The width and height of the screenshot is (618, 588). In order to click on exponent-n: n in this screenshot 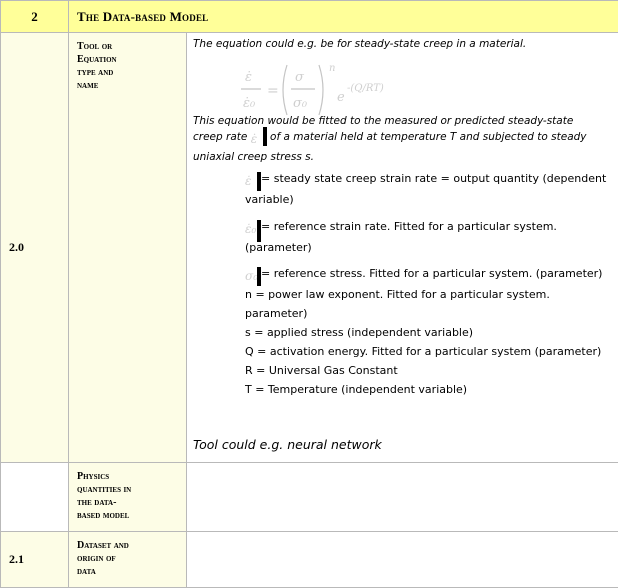, I will do `click(332, 68)`.